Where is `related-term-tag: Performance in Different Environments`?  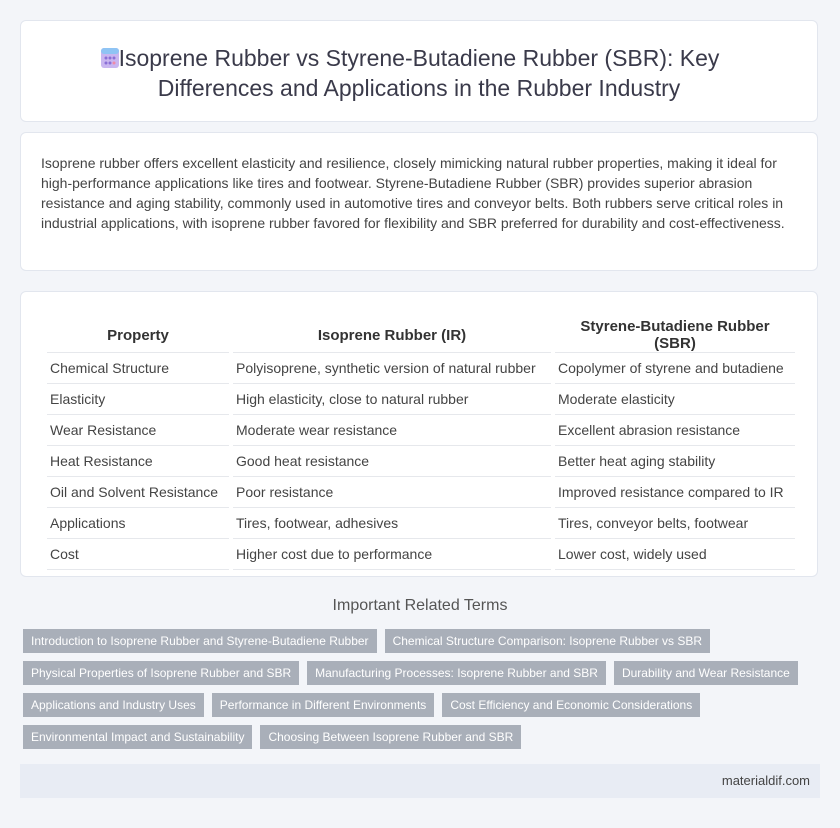 related-term-tag: Performance in Different Environments is located at coordinates (323, 705).